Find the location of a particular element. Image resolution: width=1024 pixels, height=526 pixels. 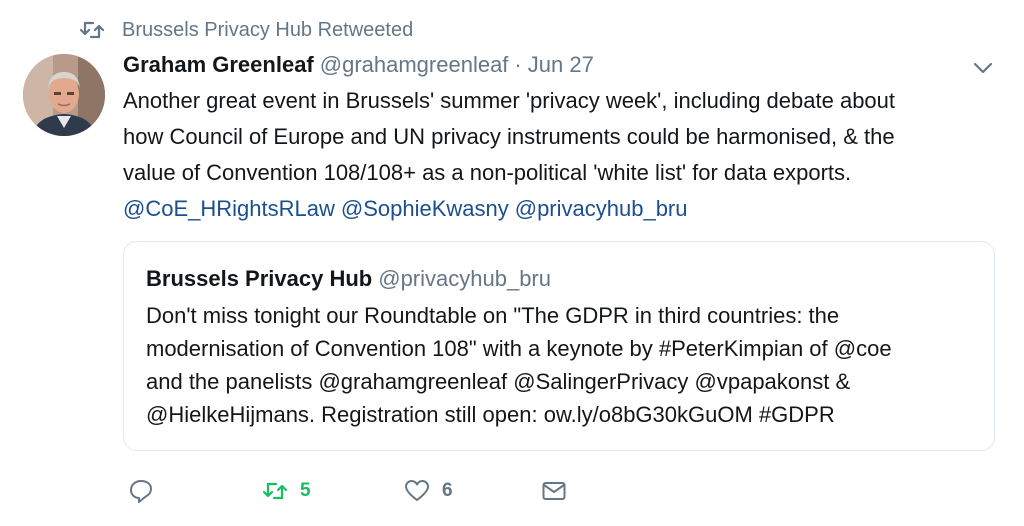

avatar is located at coordinates (64, 95).